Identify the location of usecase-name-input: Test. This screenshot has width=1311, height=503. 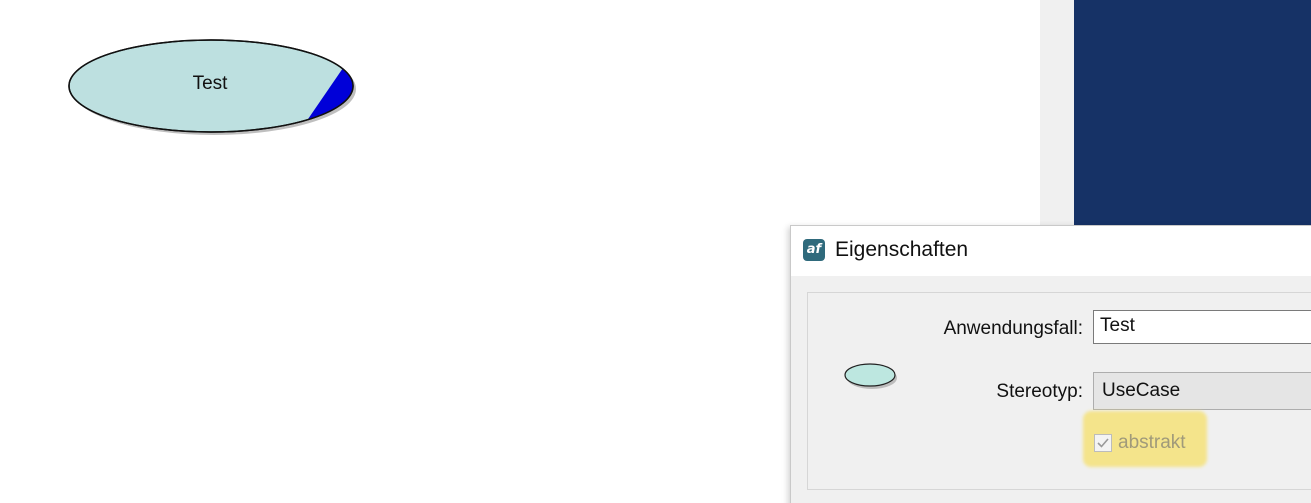
(1202, 327).